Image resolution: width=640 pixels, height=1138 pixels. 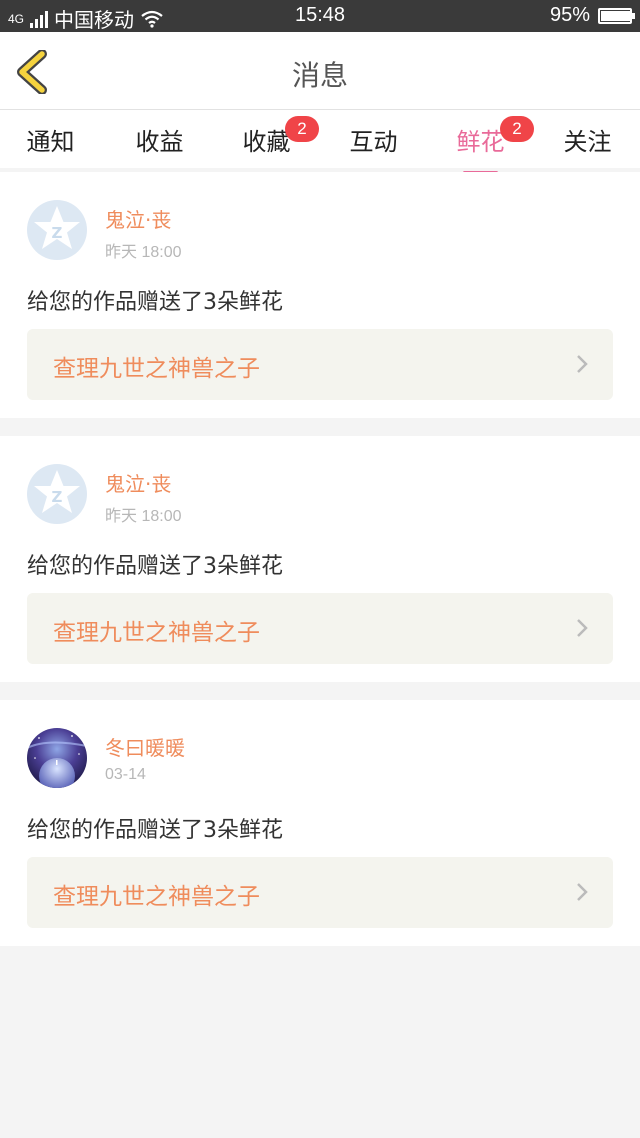 I want to click on tab-label: 通知, so click(x=50, y=142).